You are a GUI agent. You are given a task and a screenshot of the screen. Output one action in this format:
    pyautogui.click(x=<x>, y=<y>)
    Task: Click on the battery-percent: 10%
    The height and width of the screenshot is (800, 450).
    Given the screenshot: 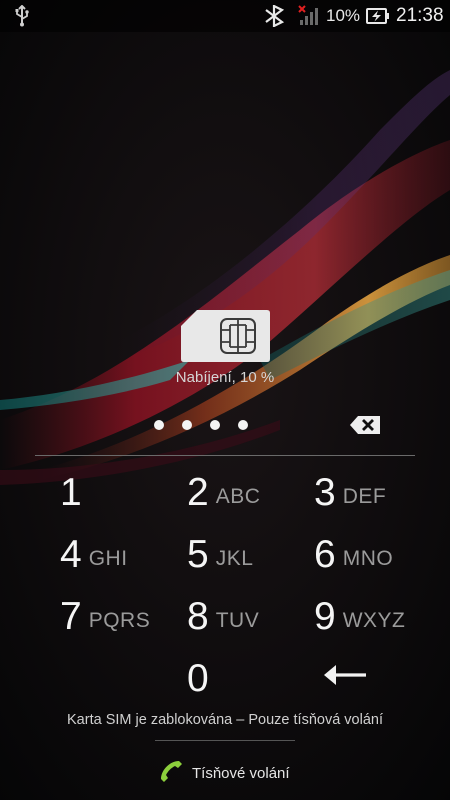 What is the action you would take?
    pyautogui.click(x=343, y=15)
    